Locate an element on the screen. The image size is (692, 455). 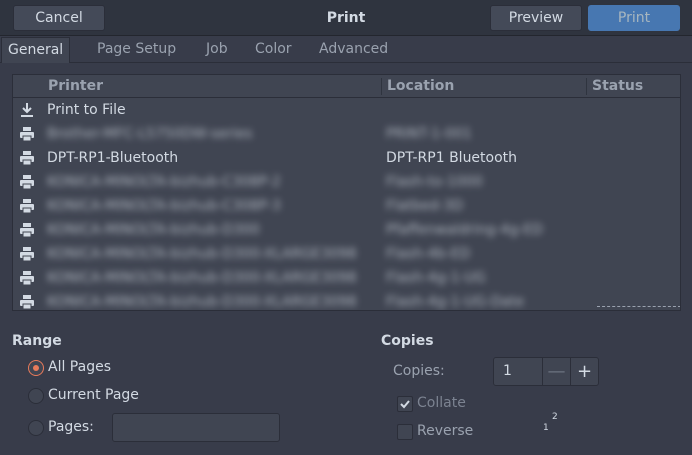
printer-row: Print to File is located at coordinates (346, 110).